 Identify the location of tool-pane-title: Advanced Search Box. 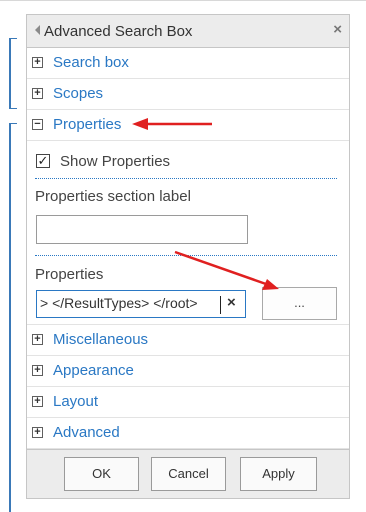
(118, 31).